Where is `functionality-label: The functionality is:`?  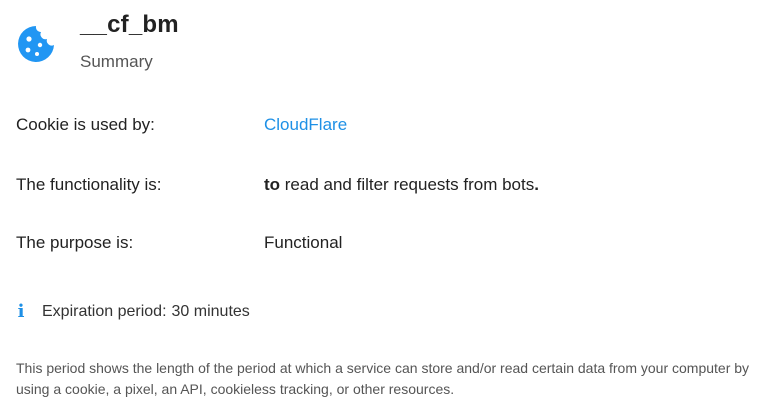 functionality-label: The functionality is: is located at coordinates (89, 184).